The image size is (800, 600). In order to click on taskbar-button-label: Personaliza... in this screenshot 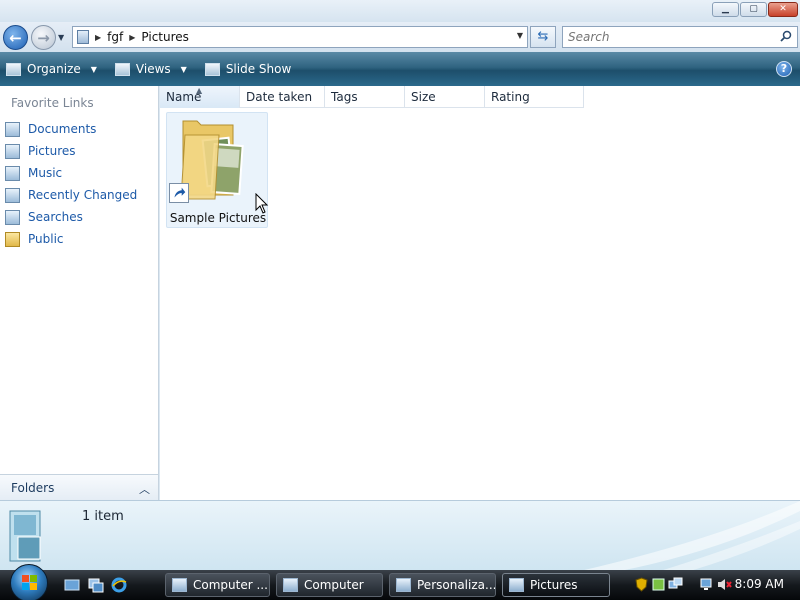, I will do `click(456, 585)`.